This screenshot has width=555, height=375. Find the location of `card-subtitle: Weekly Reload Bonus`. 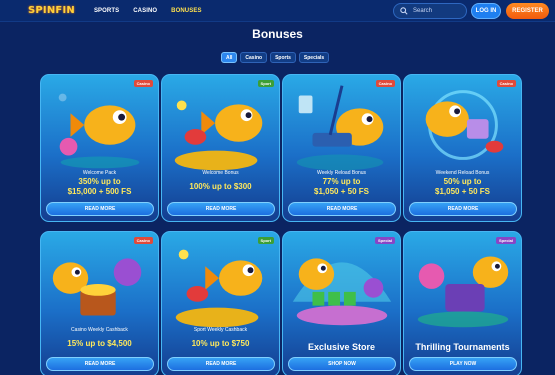

card-subtitle: Weekly Reload Bonus is located at coordinates (341, 173).